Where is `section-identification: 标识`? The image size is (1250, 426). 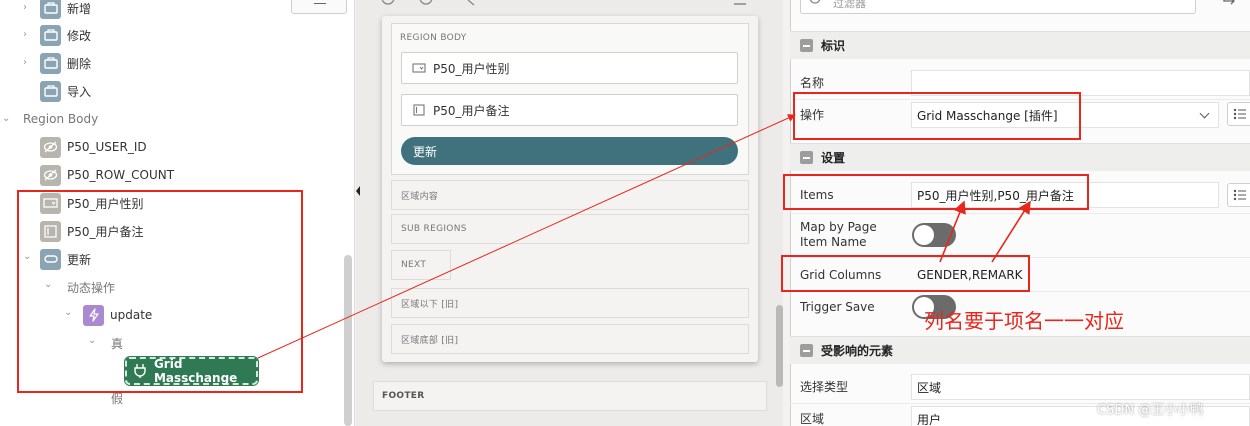 section-identification: 标识 is located at coordinates (1020, 45).